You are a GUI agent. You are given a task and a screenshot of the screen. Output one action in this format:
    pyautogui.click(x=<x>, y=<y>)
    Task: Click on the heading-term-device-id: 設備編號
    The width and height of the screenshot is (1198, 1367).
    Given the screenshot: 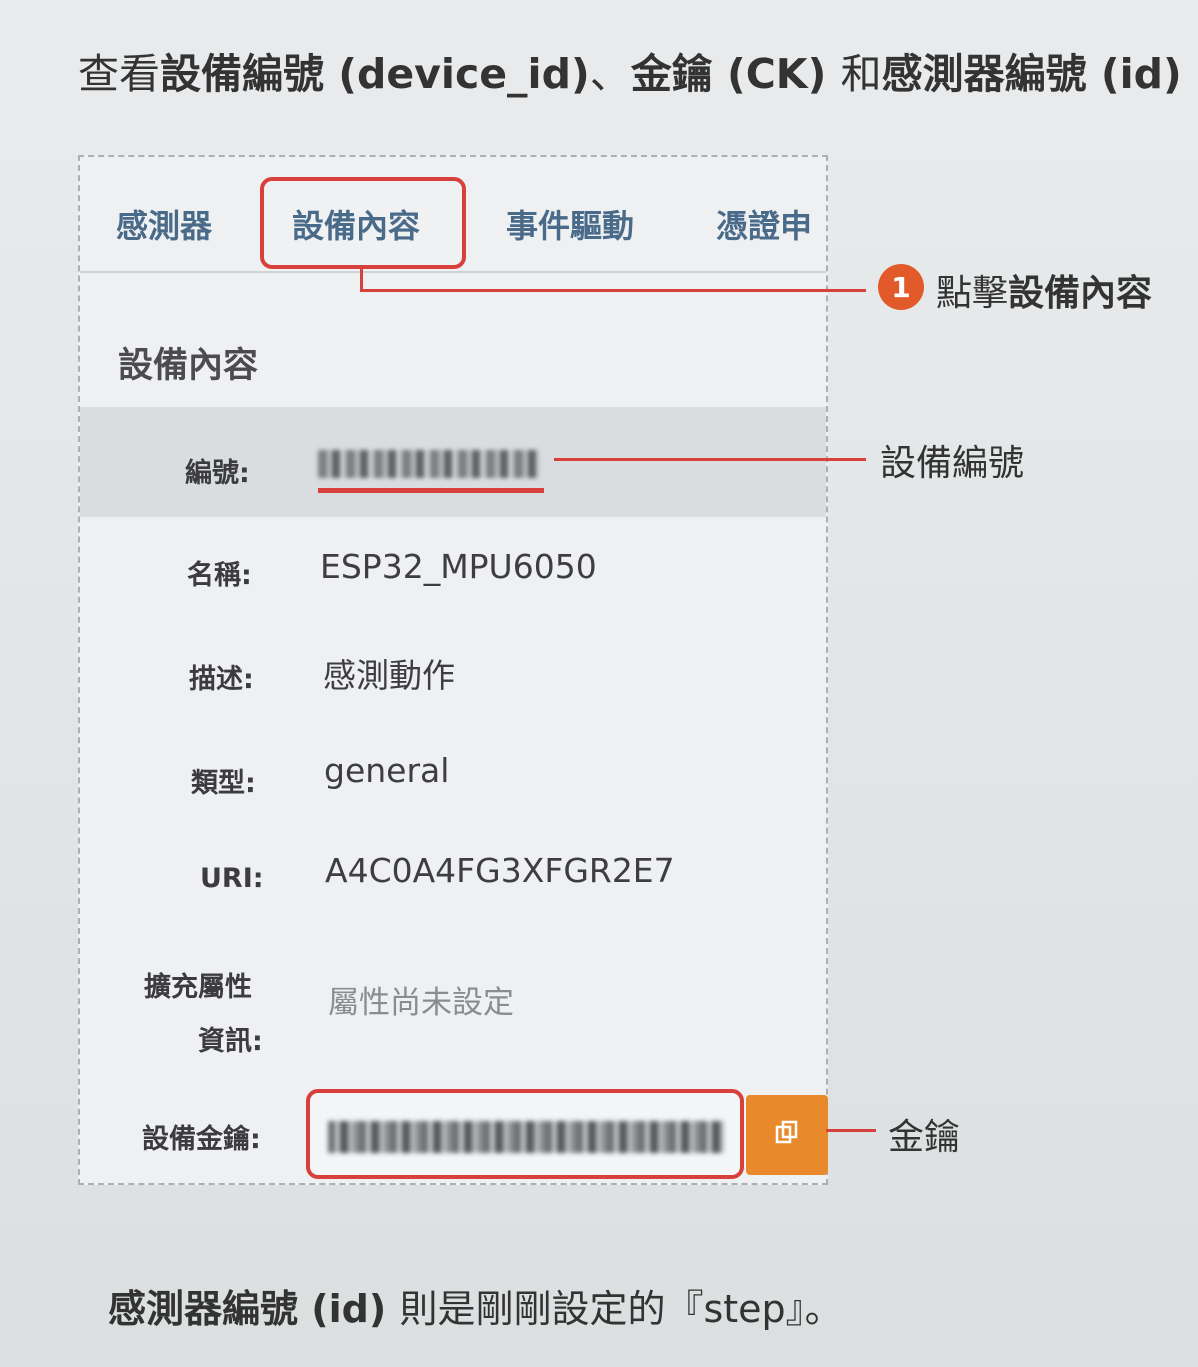 What is the action you would take?
    pyautogui.click(x=242, y=74)
    